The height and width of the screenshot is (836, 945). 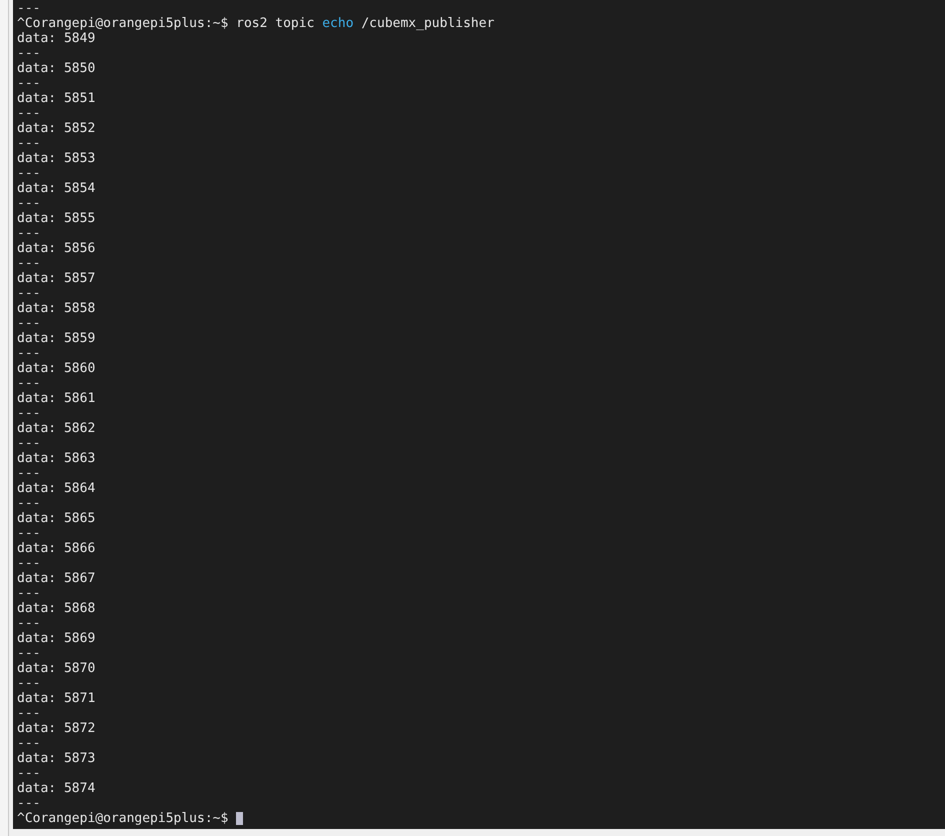 What do you see at coordinates (365, 23) in the screenshot?
I see `command-text: ros2 topic echo /cubemx_publisher` at bounding box center [365, 23].